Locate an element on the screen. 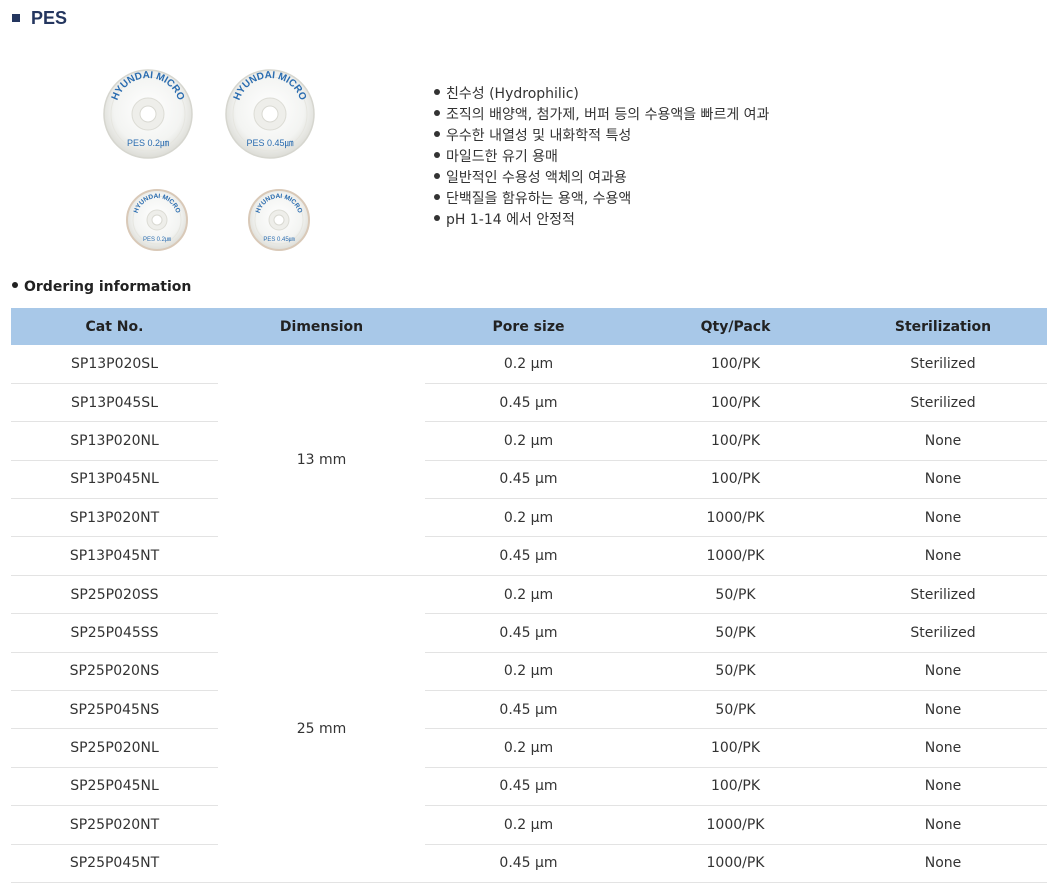 The width and height of the screenshot is (1058, 896). table-row: SP25P020NS 0.2 μm 50/PK None is located at coordinates (529, 672).